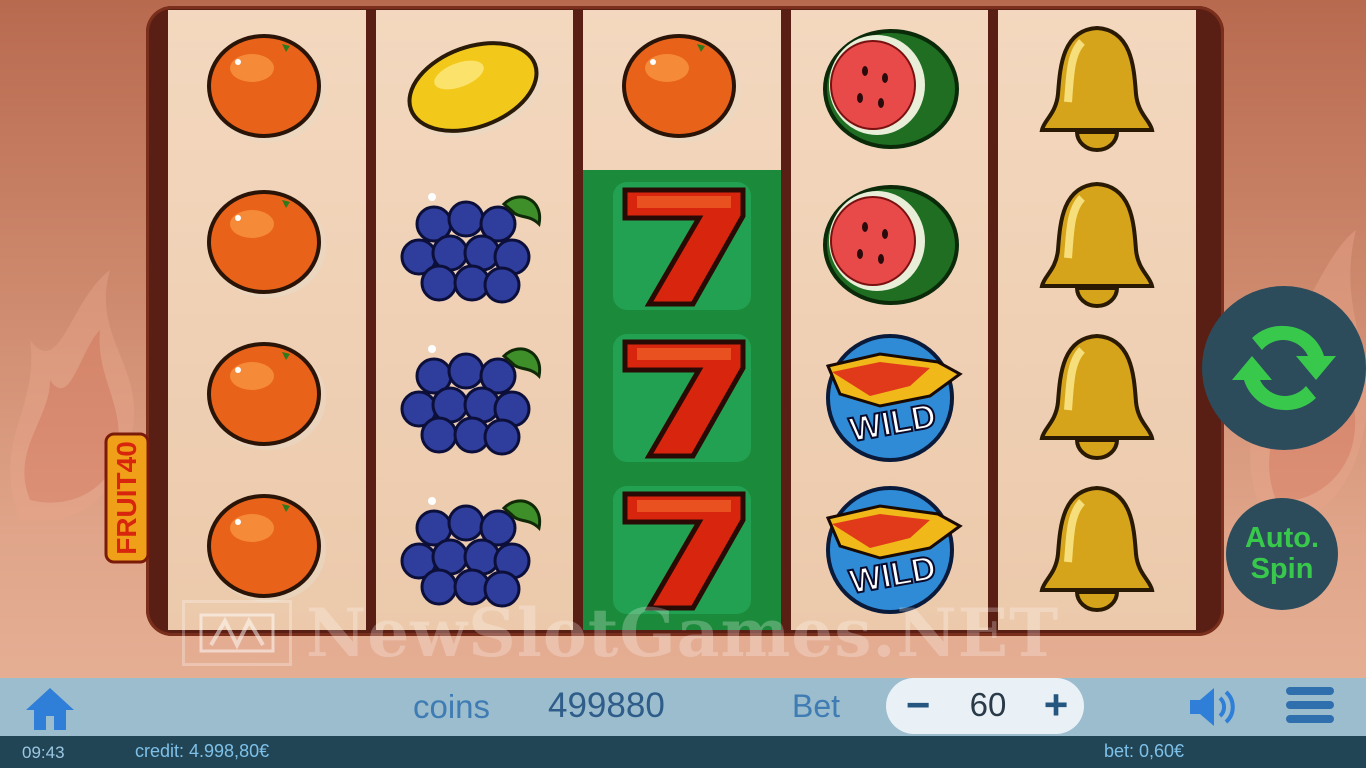  I want to click on wild-symbol: WILD, so click(890, 396).